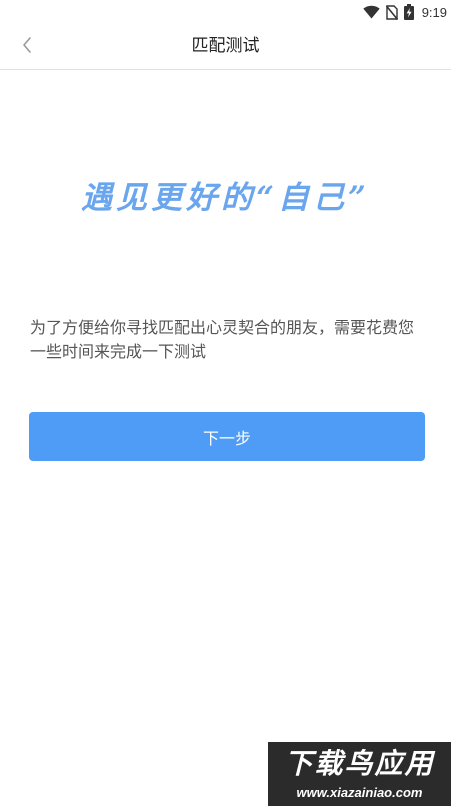  Describe the element at coordinates (225, 12) in the screenshot. I see `status-bar: 9:19` at that location.